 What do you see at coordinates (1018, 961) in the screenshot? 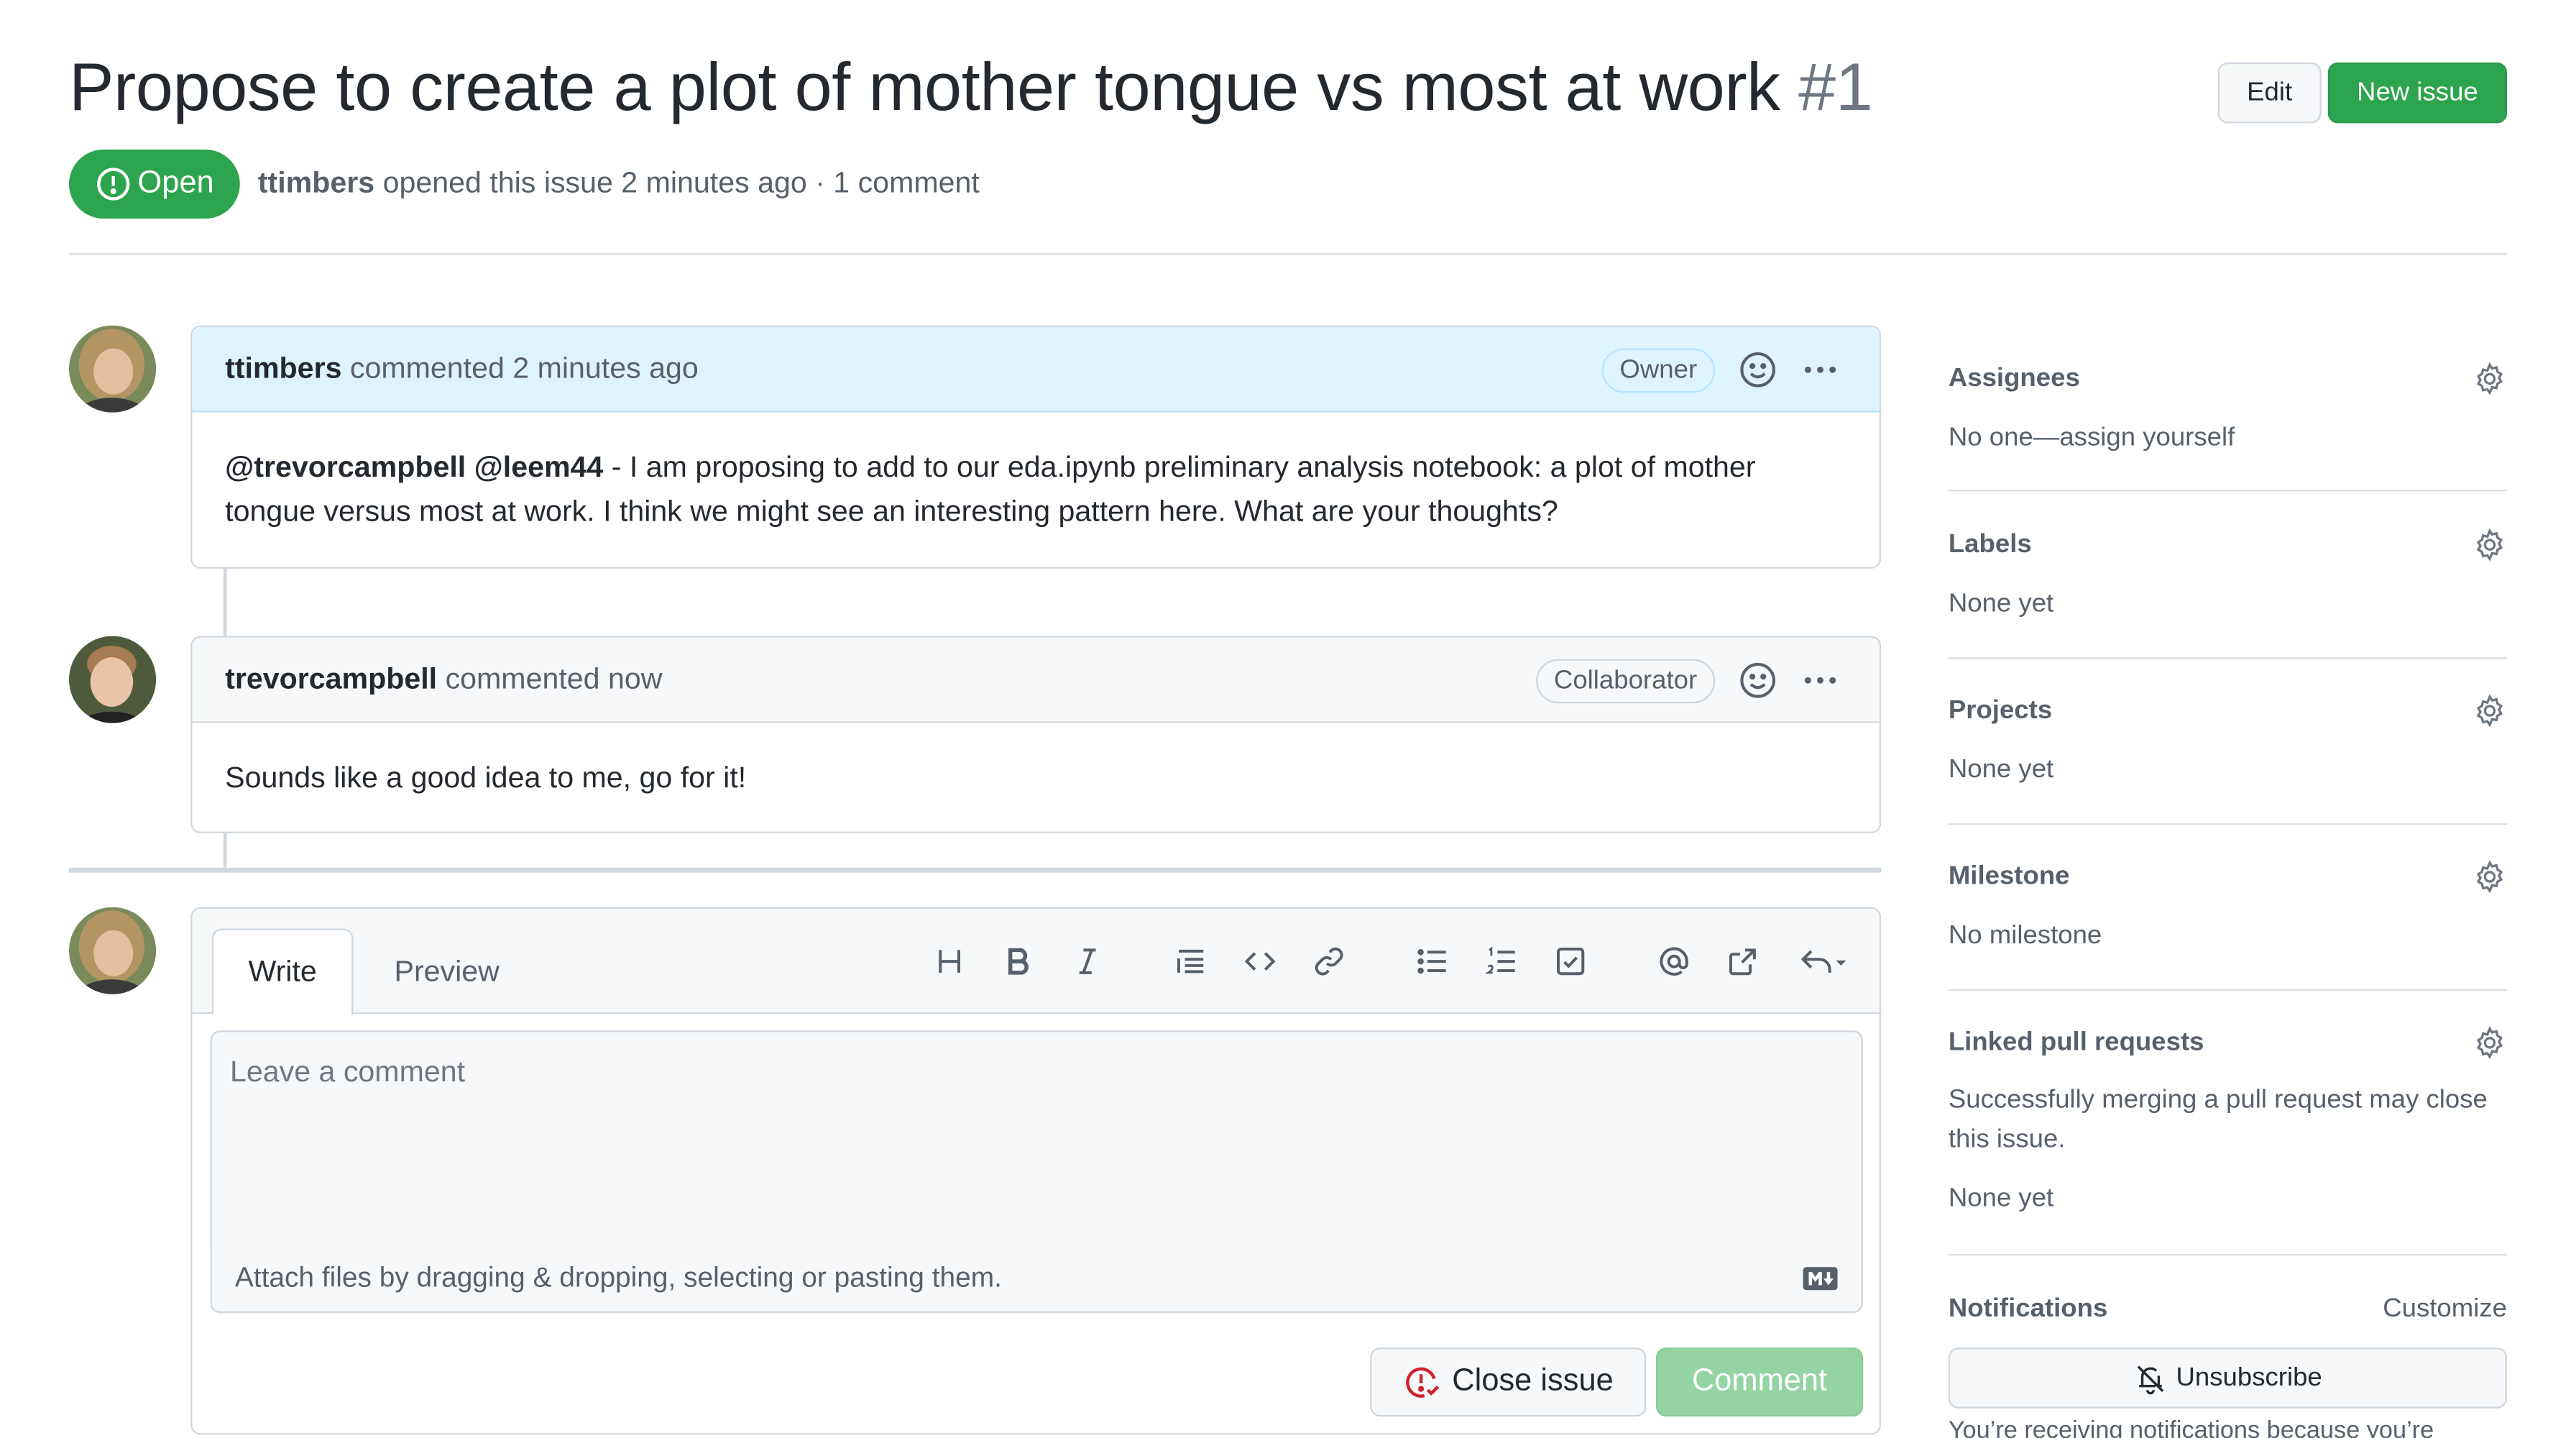
I see `bold-icon` at bounding box center [1018, 961].